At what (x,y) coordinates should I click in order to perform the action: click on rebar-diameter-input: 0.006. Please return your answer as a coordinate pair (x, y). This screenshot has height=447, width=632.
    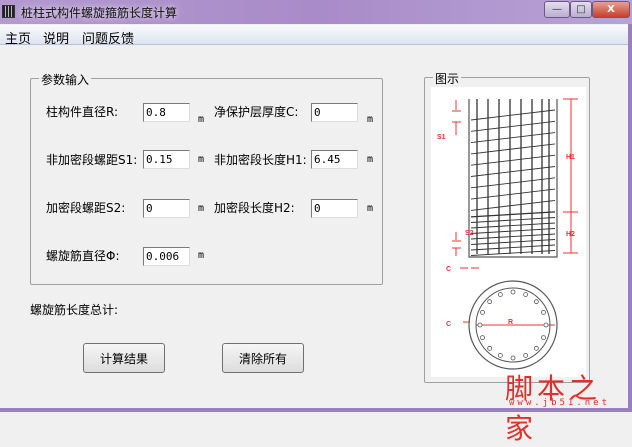
    Looking at the image, I should click on (166, 256).